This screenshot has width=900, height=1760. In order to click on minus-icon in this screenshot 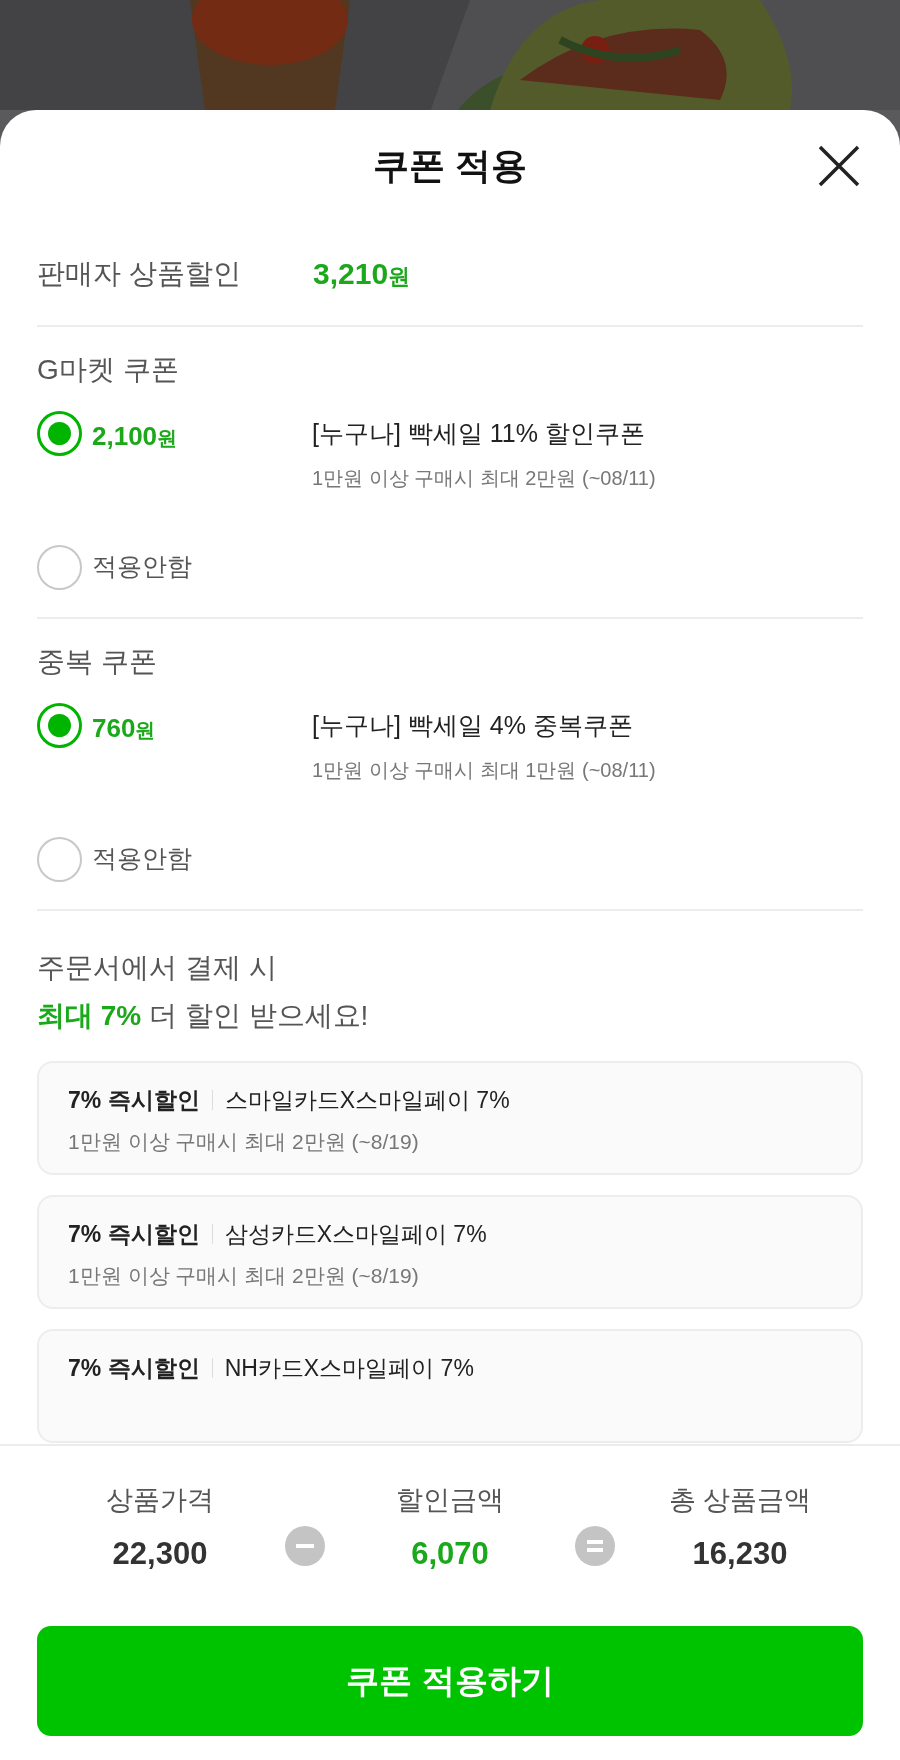, I will do `click(305, 1546)`.